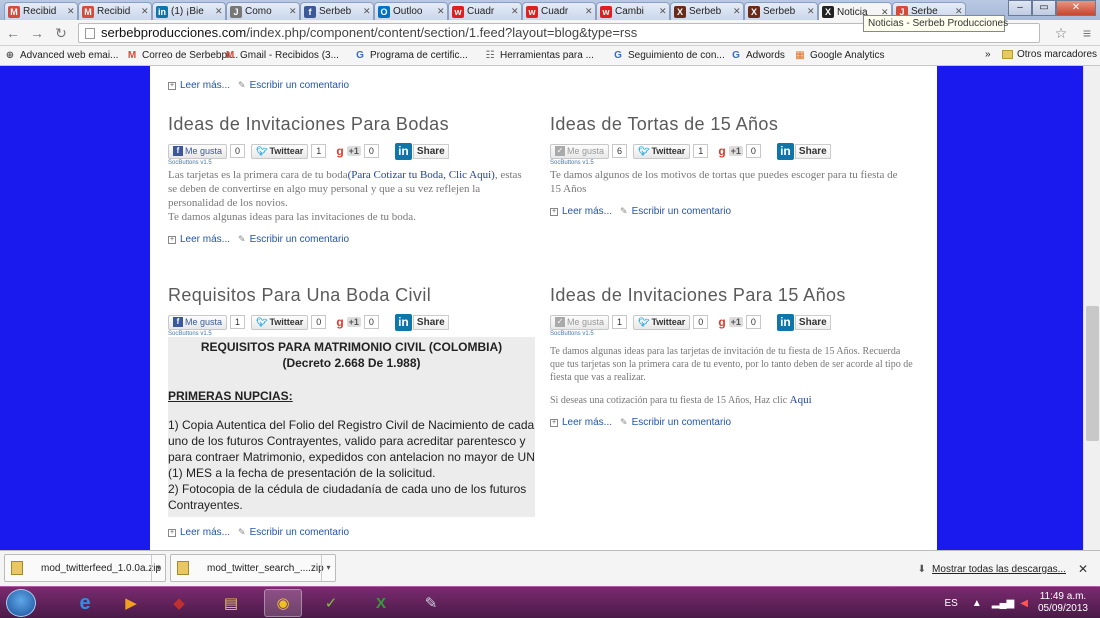  What do you see at coordinates (1092, 373) in the screenshot?
I see `scrollbar-thumb` at bounding box center [1092, 373].